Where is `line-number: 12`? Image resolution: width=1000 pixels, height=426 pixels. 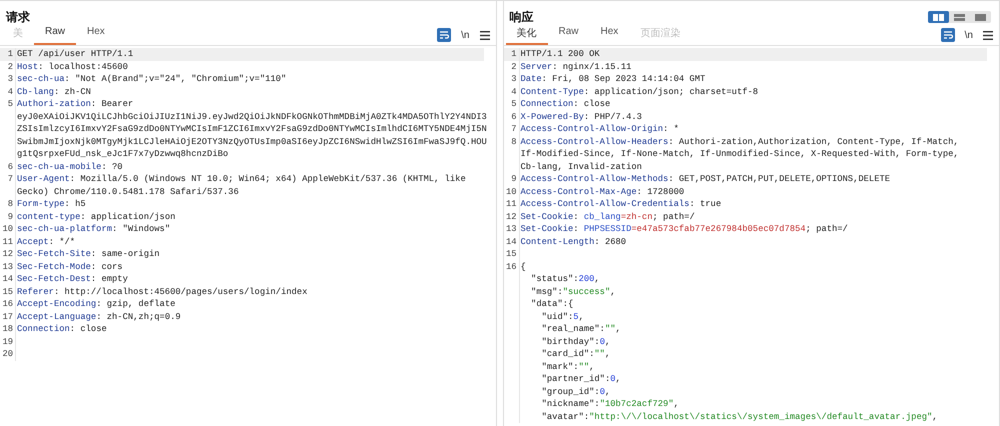
line-number: 12 is located at coordinates (511, 216).